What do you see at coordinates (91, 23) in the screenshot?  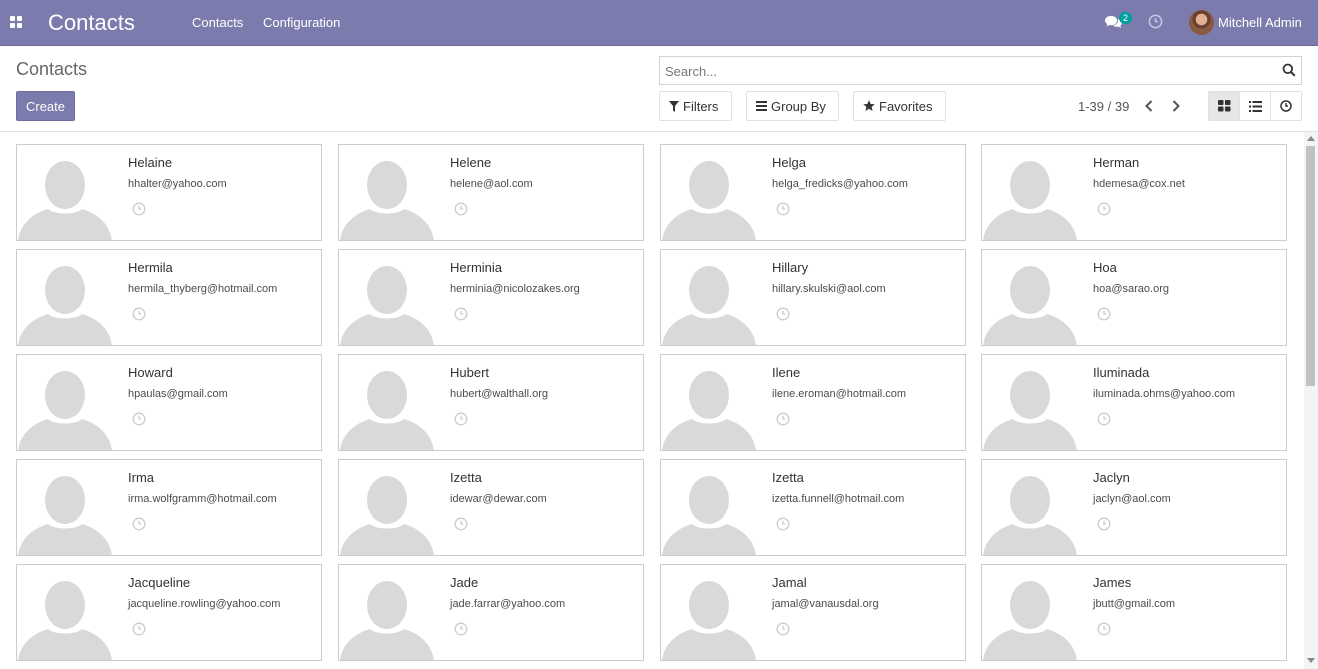 I see `app-title: Contacts` at bounding box center [91, 23].